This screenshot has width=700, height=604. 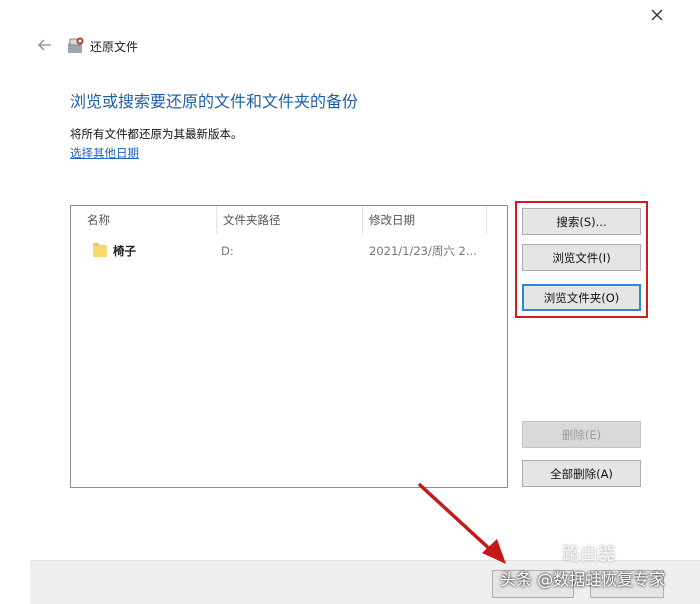 I want to click on back-button, so click(x=45, y=45).